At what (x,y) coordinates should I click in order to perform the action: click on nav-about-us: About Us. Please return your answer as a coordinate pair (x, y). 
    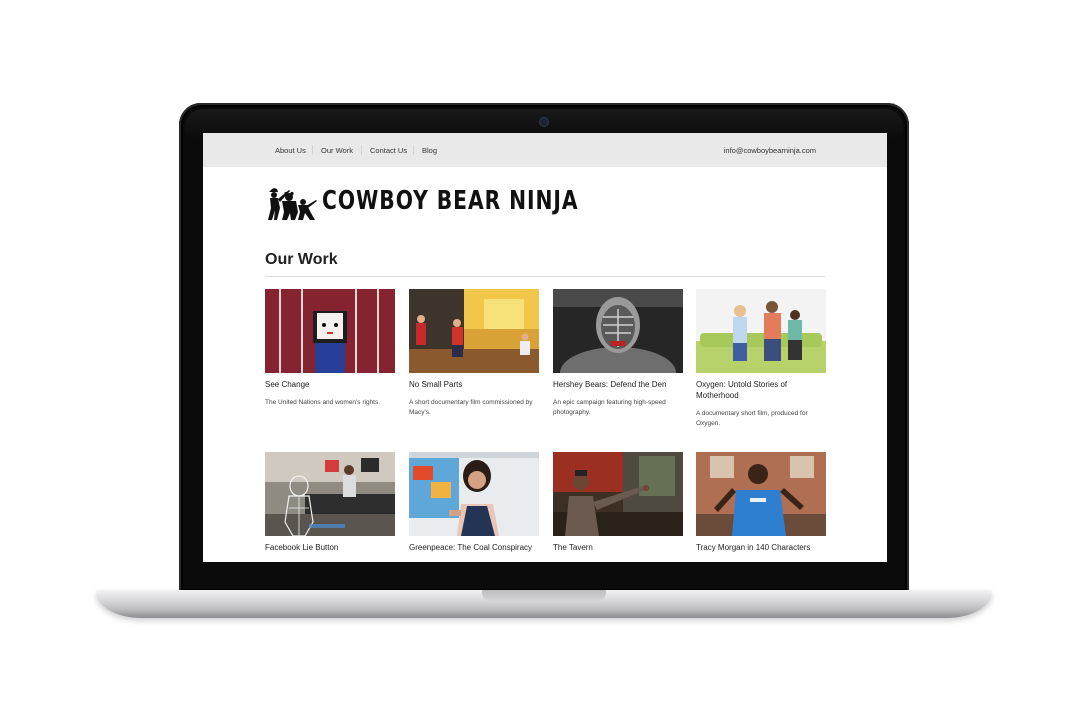
    Looking at the image, I should click on (290, 150).